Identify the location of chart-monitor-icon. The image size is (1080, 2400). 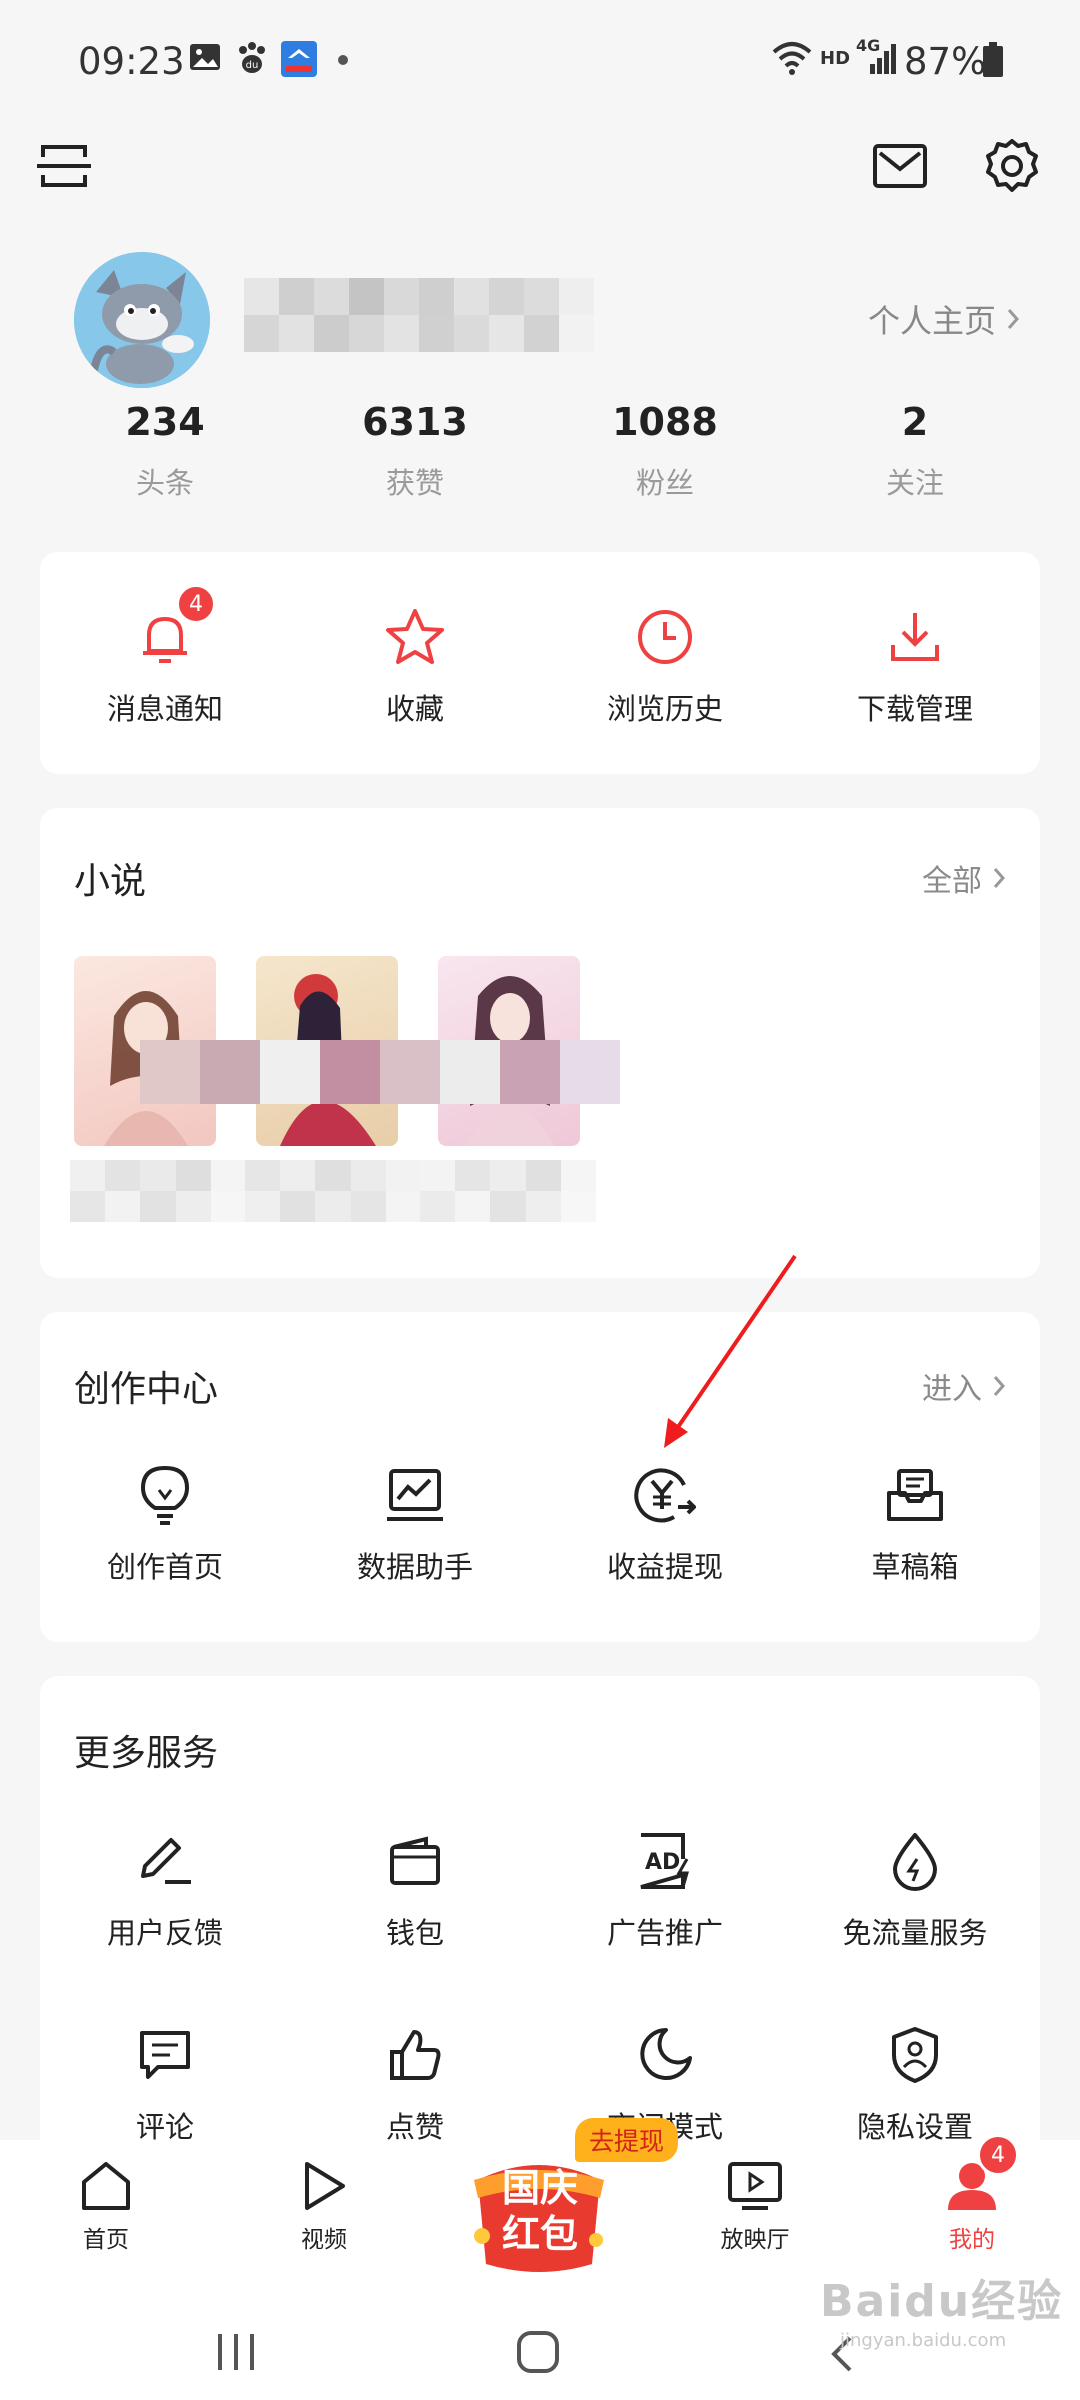
(415, 1495).